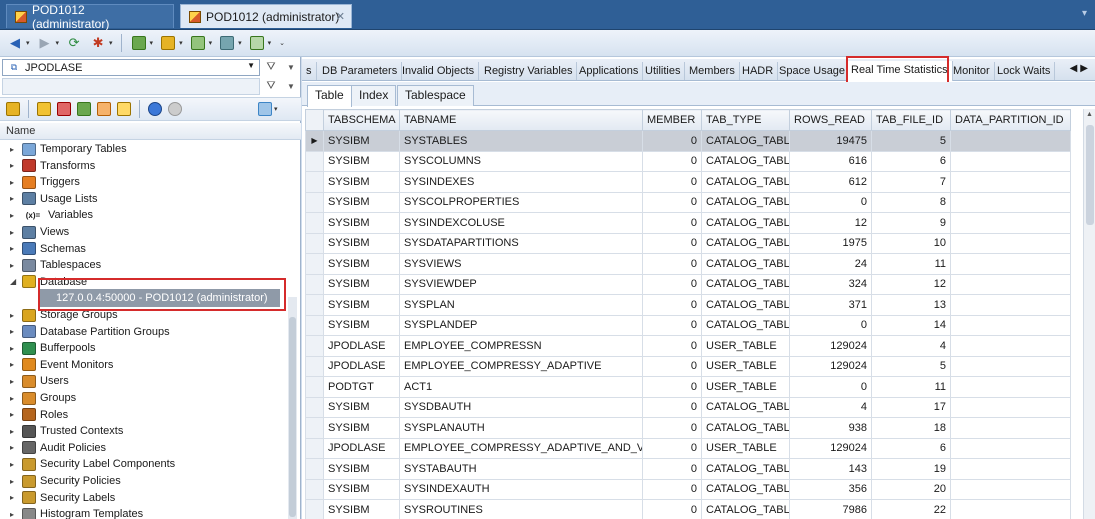  What do you see at coordinates (911, 489) in the screenshot?
I see `cell-tab-file-id: 20` at bounding box center [911, 489].